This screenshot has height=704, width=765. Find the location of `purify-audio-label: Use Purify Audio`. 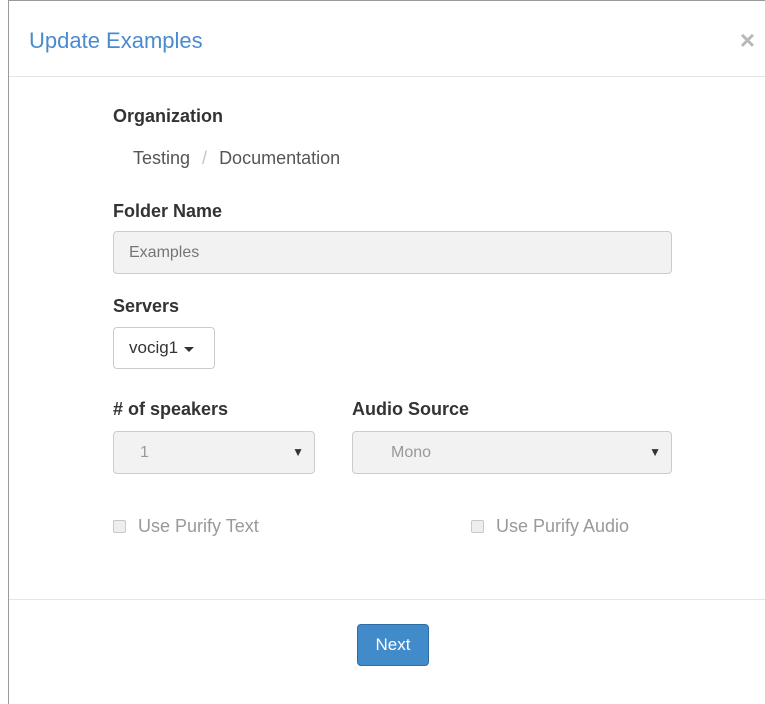

purify-audio-label: Use Purify Audio is located at coordinates (563, 526).